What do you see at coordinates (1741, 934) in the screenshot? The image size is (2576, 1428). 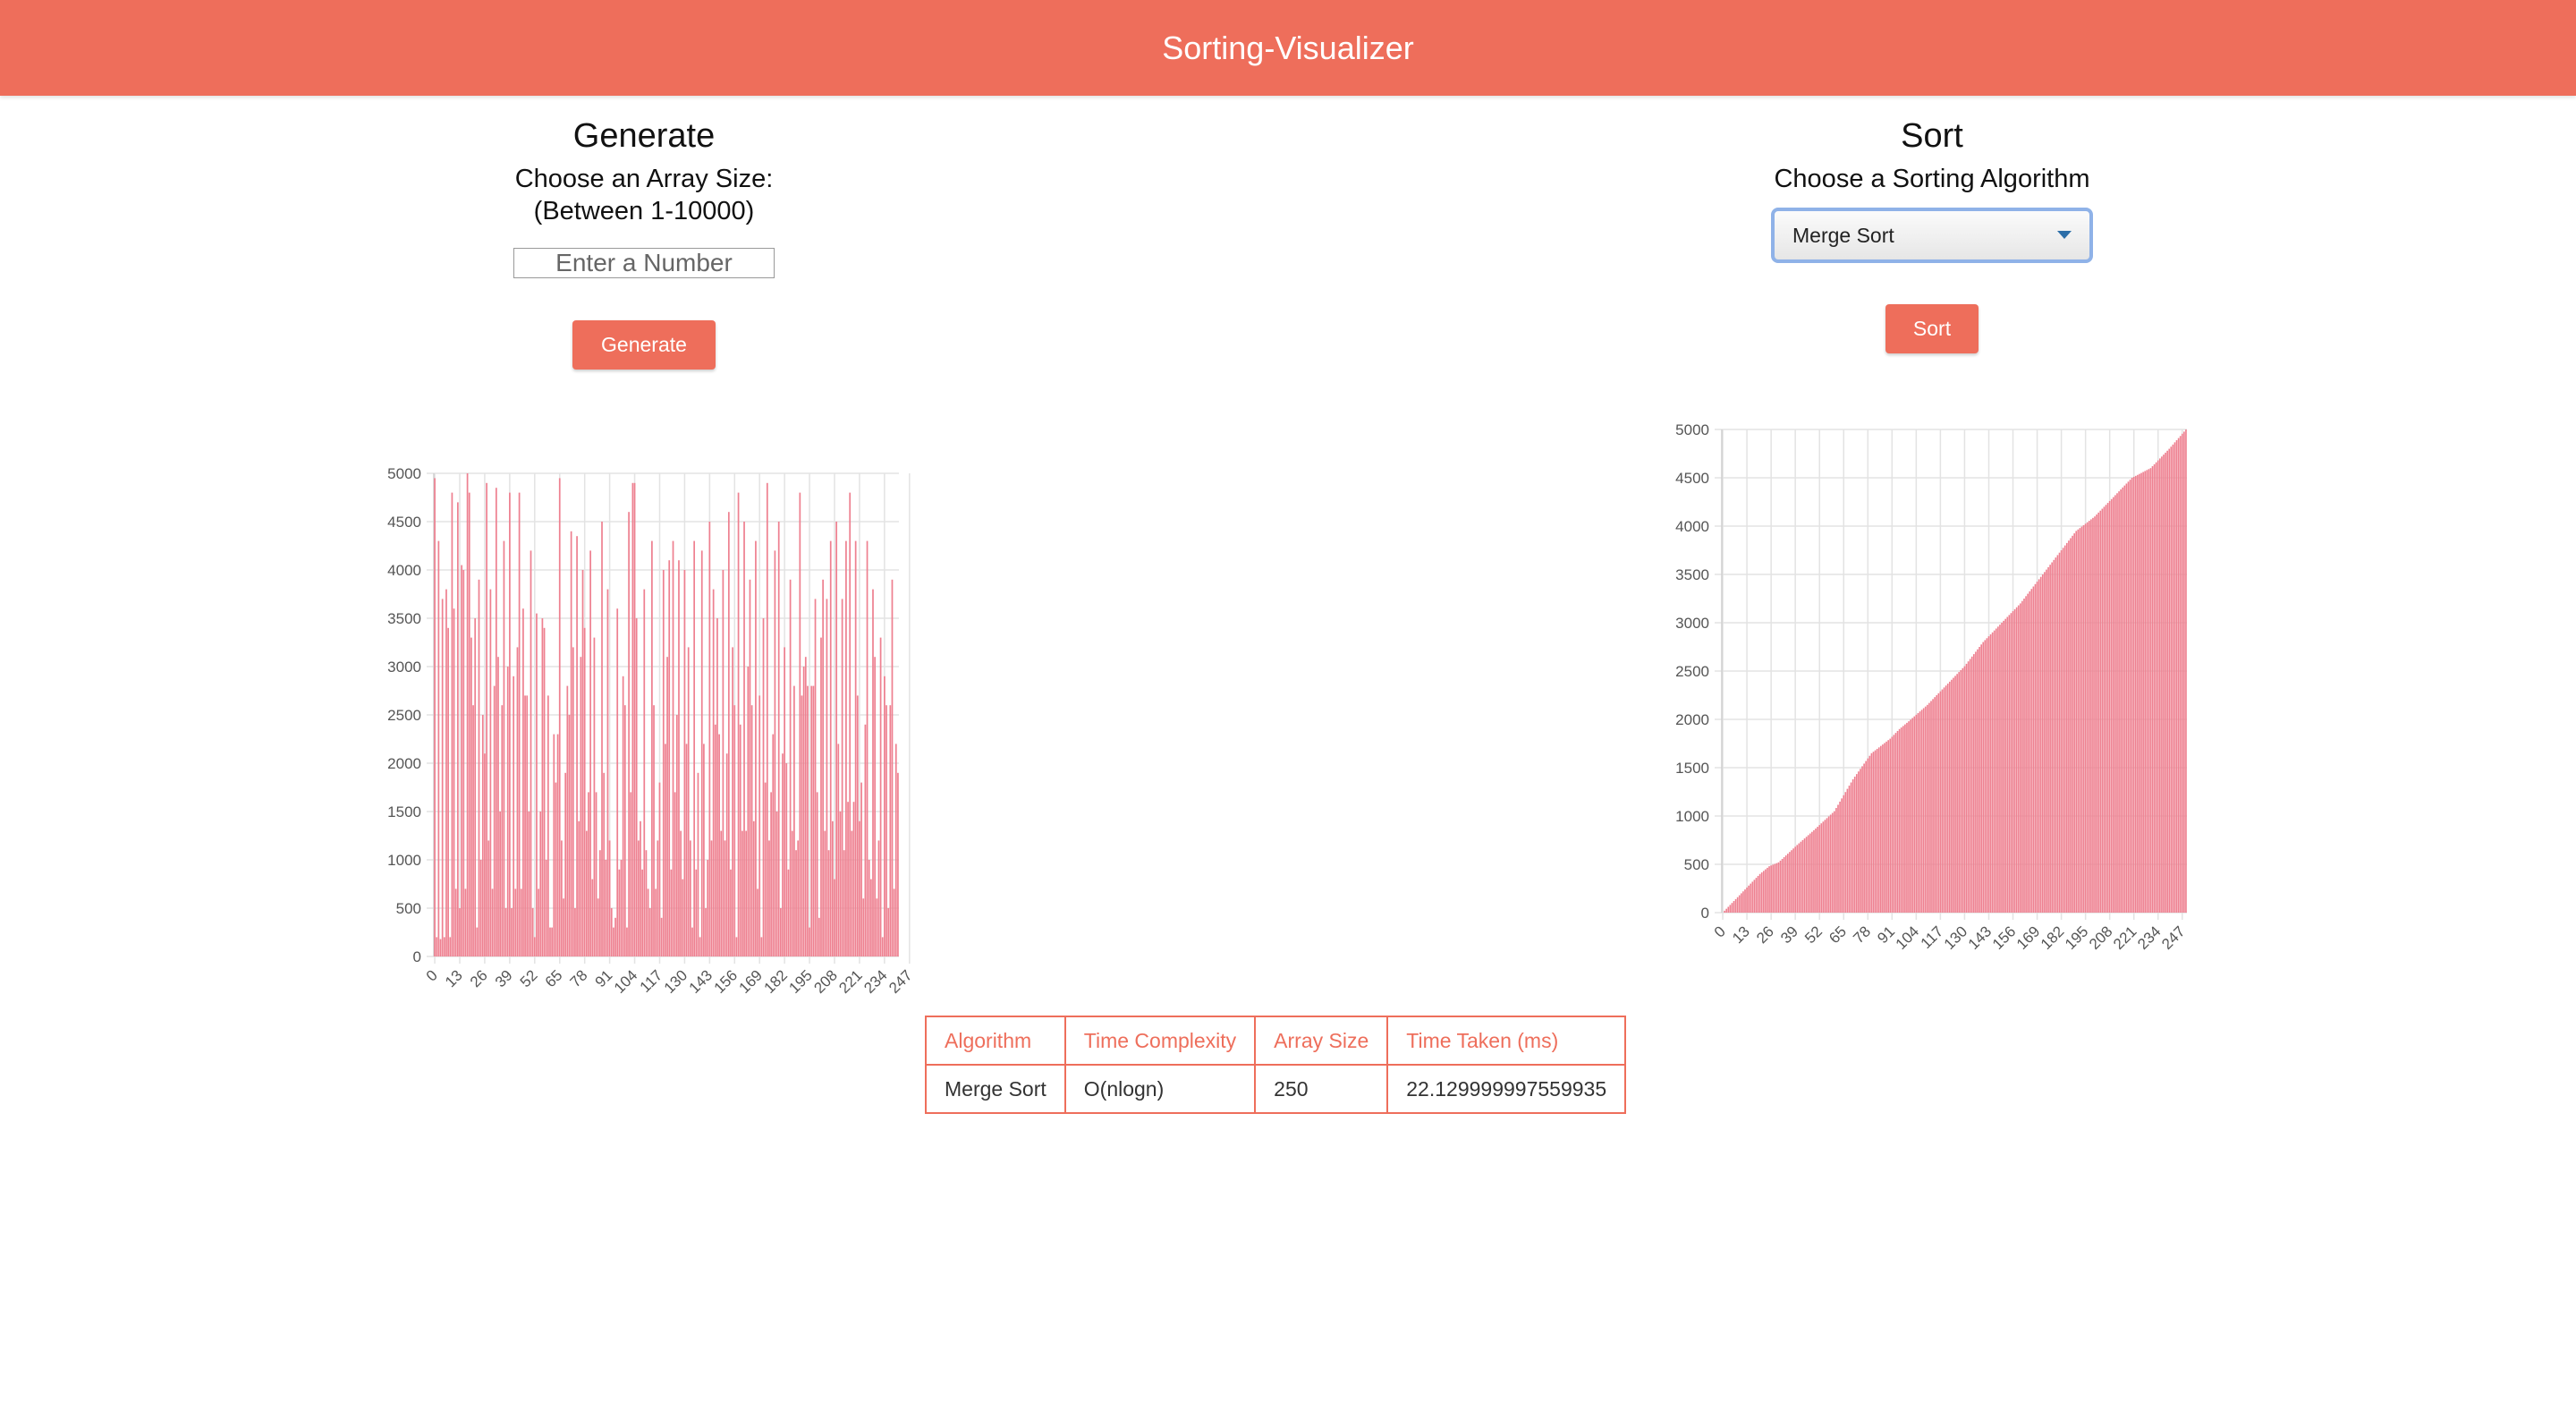 I see `x-tick-label: 13` at bounding box center [1741, 934].